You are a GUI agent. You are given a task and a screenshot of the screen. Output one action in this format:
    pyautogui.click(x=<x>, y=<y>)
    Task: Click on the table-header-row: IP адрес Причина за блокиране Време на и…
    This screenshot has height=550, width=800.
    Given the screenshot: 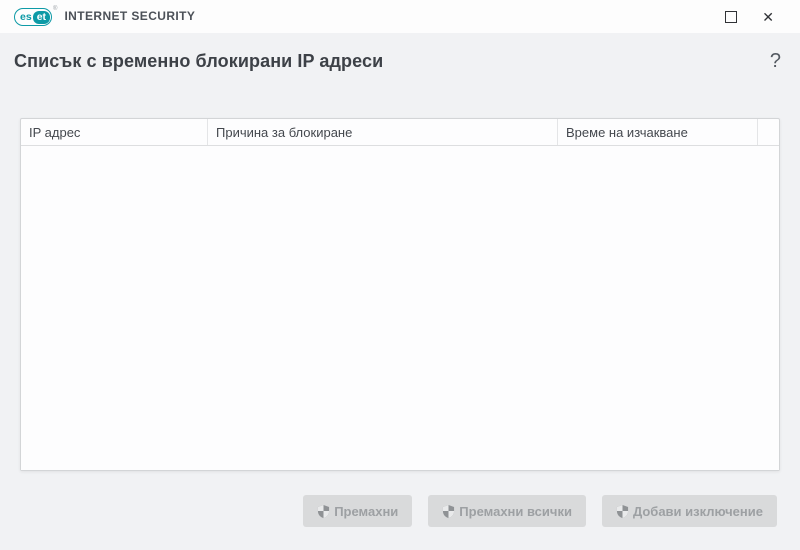 What is the action you would take?
    pyautogui.click(x=400, y=132)
    